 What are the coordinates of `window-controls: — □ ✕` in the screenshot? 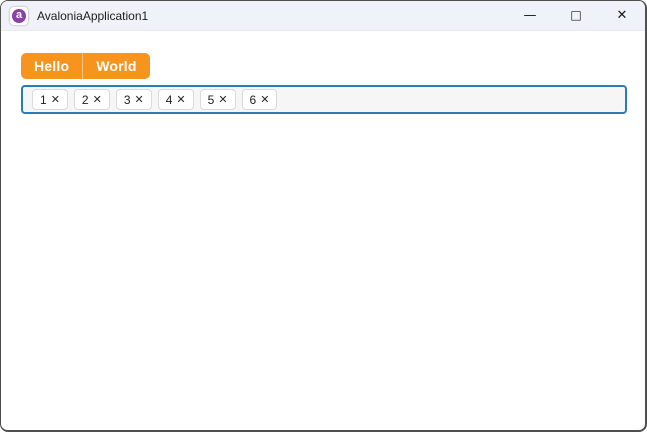 It's located at (576, 16).